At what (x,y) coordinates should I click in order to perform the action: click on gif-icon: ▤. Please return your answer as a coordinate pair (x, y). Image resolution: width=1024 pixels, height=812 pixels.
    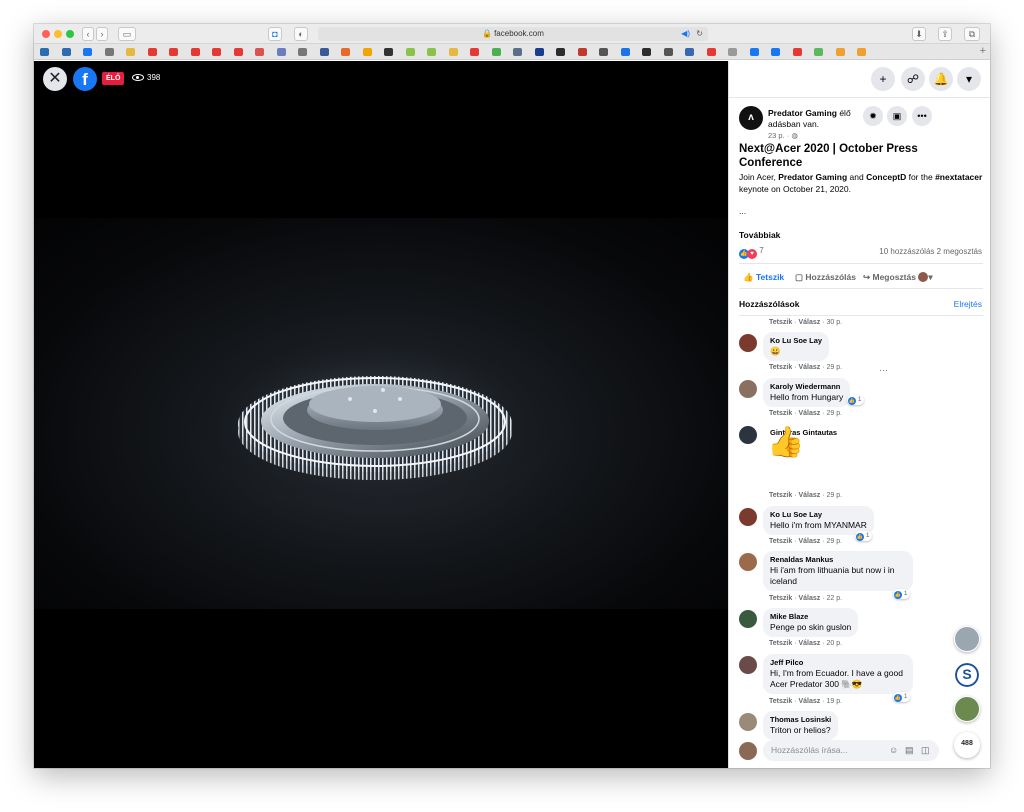
    Looking at the image, I should click on (909, 750).